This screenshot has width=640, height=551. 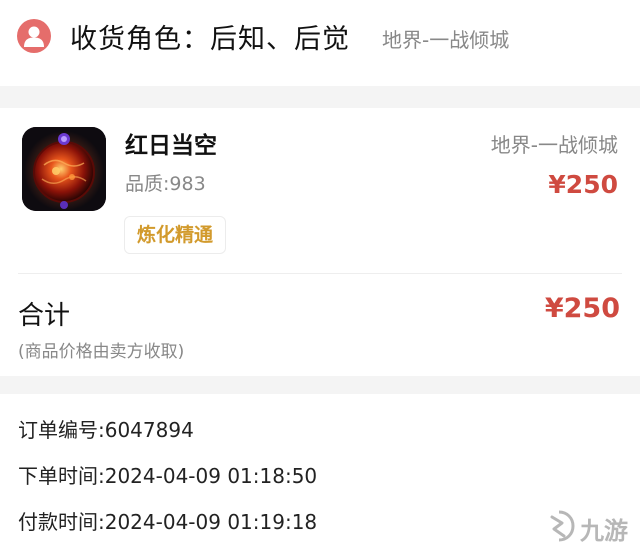 What do you see at coordinates (101, 352) in the screenshot?
I see `total-note: (商品价格由卖方收取)` at bounding box center [101, 352].